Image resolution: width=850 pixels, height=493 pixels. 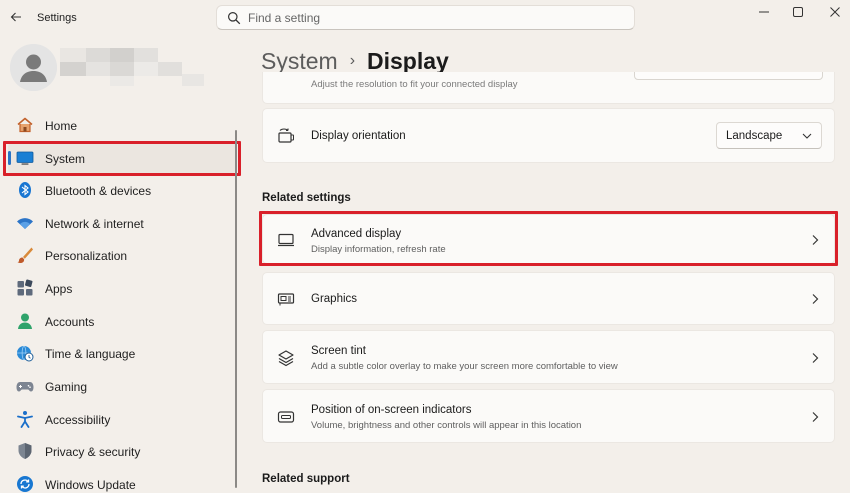 I want to click on orientation-dropdown: Landscape, so click(x=769, y=135).